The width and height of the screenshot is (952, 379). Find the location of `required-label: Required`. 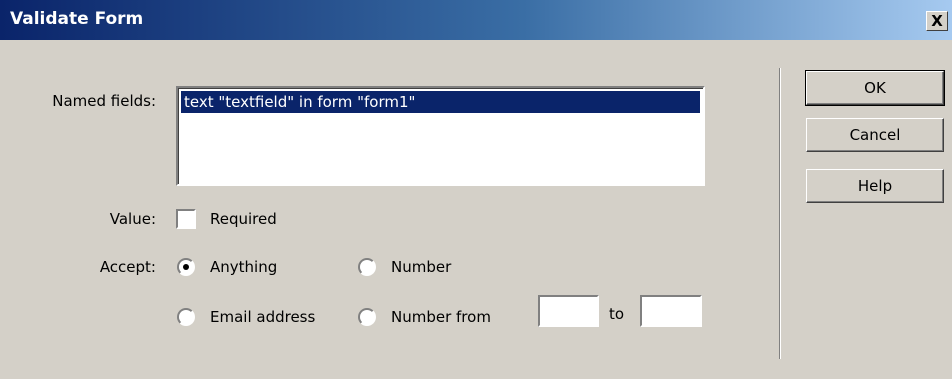

required-label: Required is located at coordinates (243, 219).